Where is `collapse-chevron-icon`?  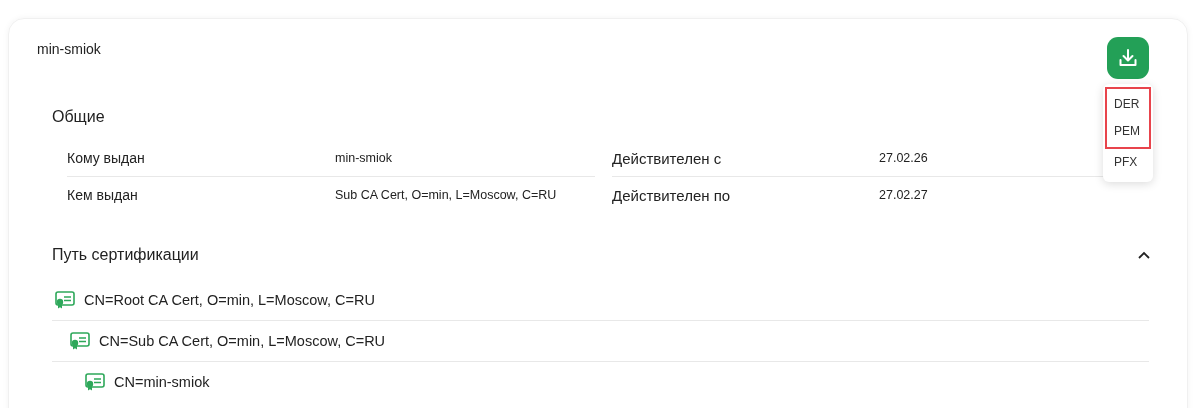
collapse-chevron-icon is located at coordinates (1144, 255).